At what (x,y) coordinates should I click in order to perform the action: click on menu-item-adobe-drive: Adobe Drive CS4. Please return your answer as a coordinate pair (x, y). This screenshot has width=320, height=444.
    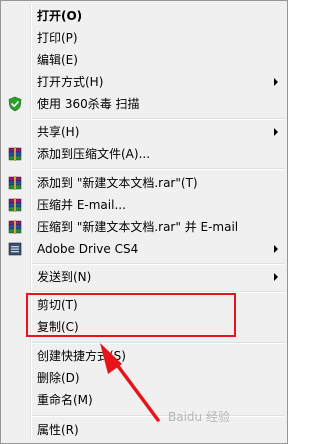
    Looking at the image, I should click on (144, 249).